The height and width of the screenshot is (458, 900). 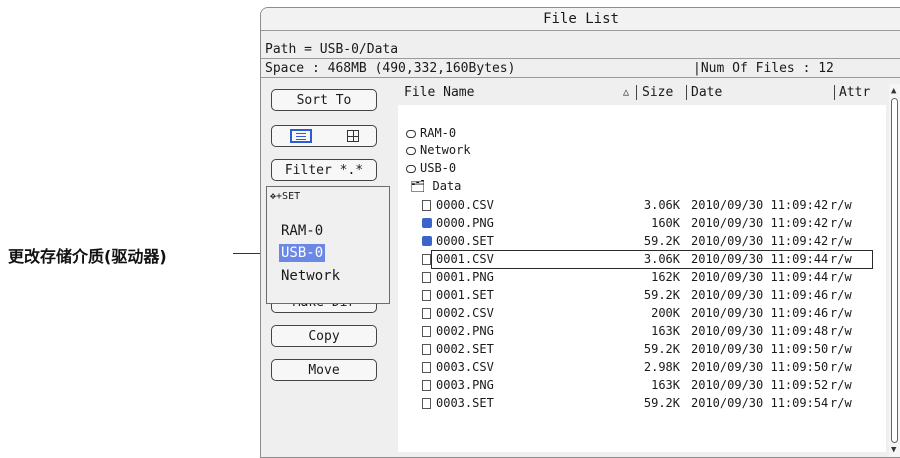 What do you see at coordinates (438, 150) in the screenshot?
I see `drive-item-network: Network` at bounding box center [438, 150].